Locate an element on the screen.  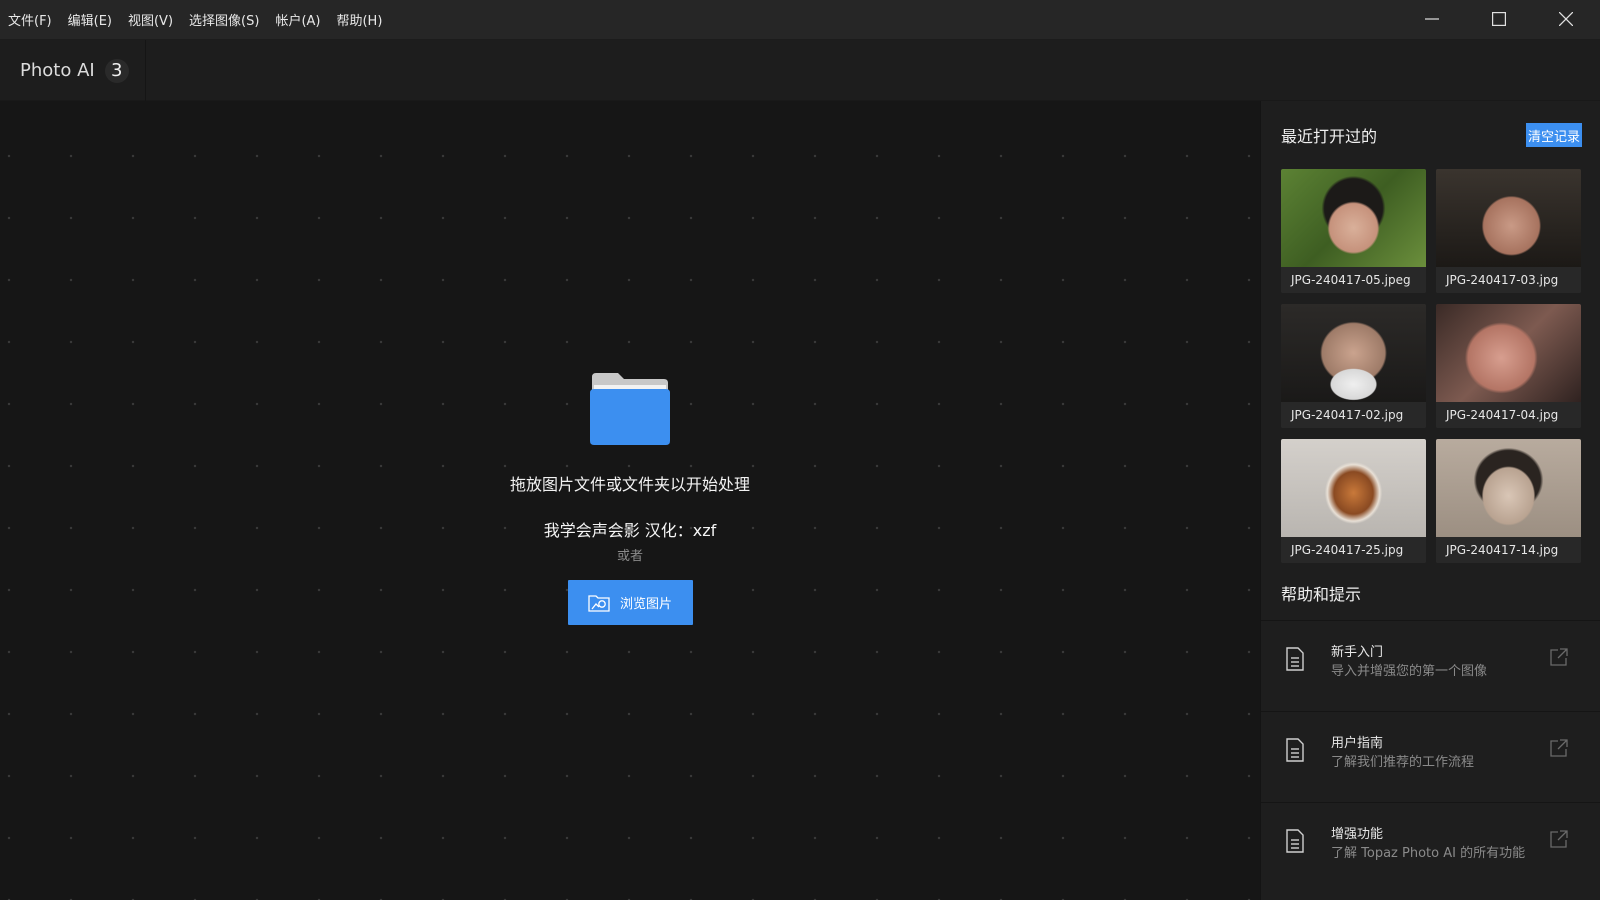
help-item-user-guide: 用户指南 了解我们推荐的工作流程 is located at coordinates (1430, 756).